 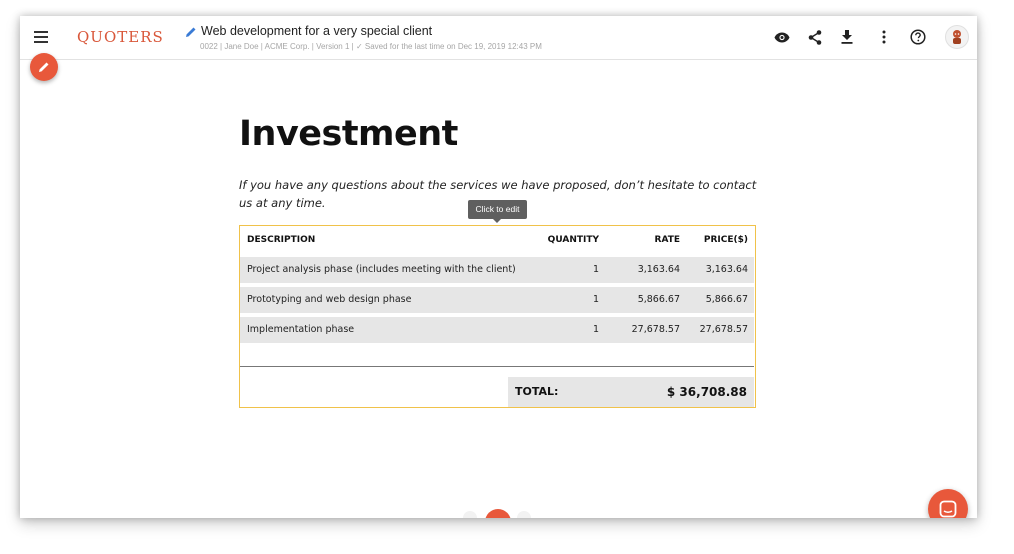 I want to click on avatar, so click(x=957, y=37).